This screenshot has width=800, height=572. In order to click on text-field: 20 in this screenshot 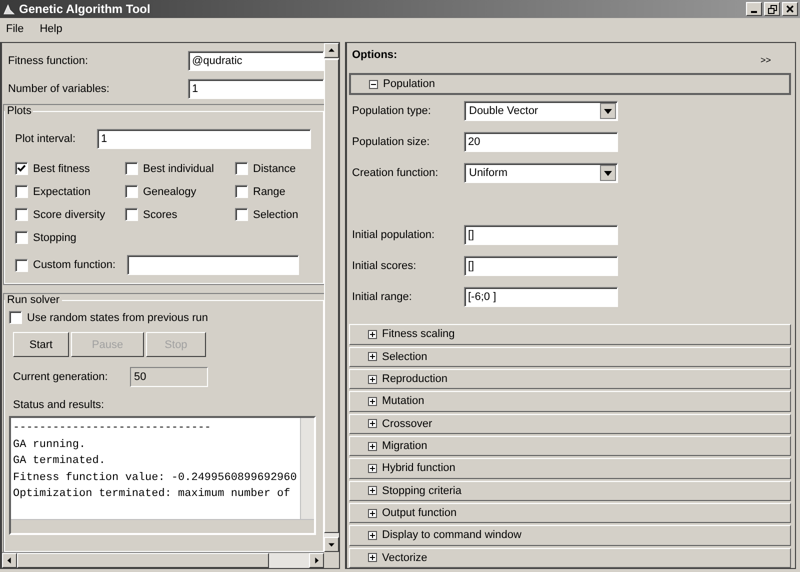, I will do `click(541, 142)`.